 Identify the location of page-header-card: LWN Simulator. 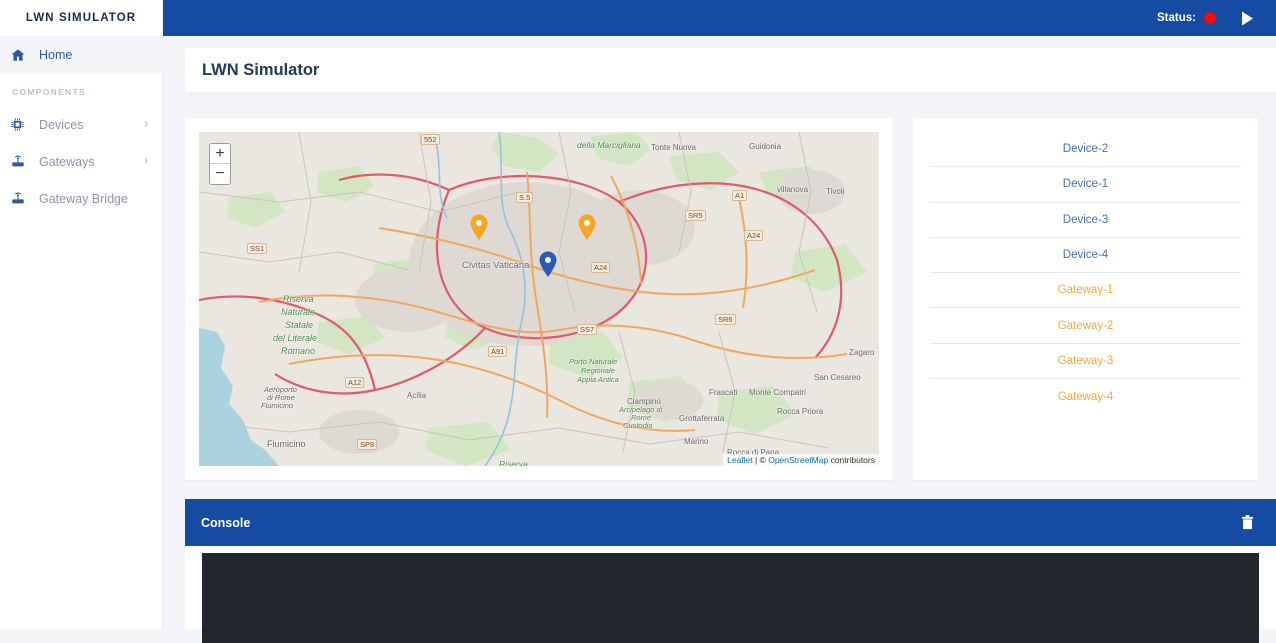
(730, 70).